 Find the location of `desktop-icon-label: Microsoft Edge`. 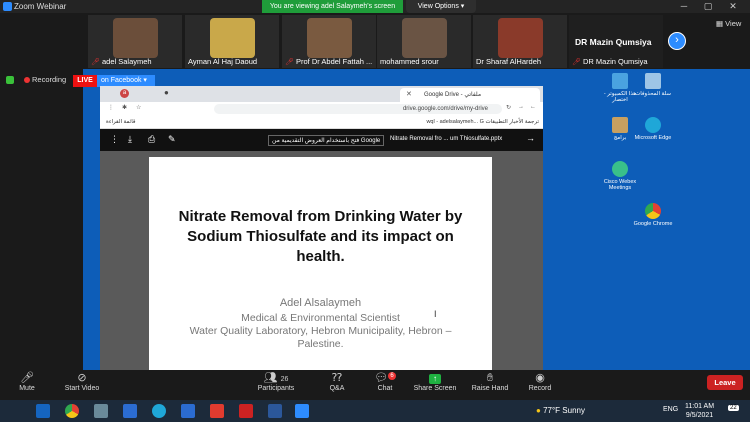

desktop-icon-label: Microsoft Edge is located at coordinates (653, 138).